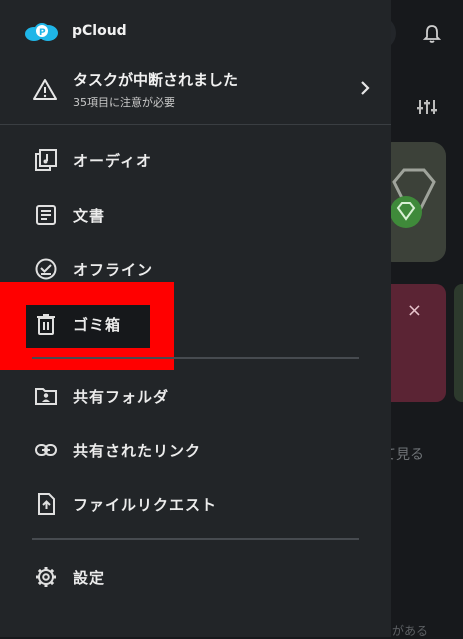 This screenshot has width=463, height=639. I want to click on menu-item-shared-links: 共有されたリンク, so click(195, 450).